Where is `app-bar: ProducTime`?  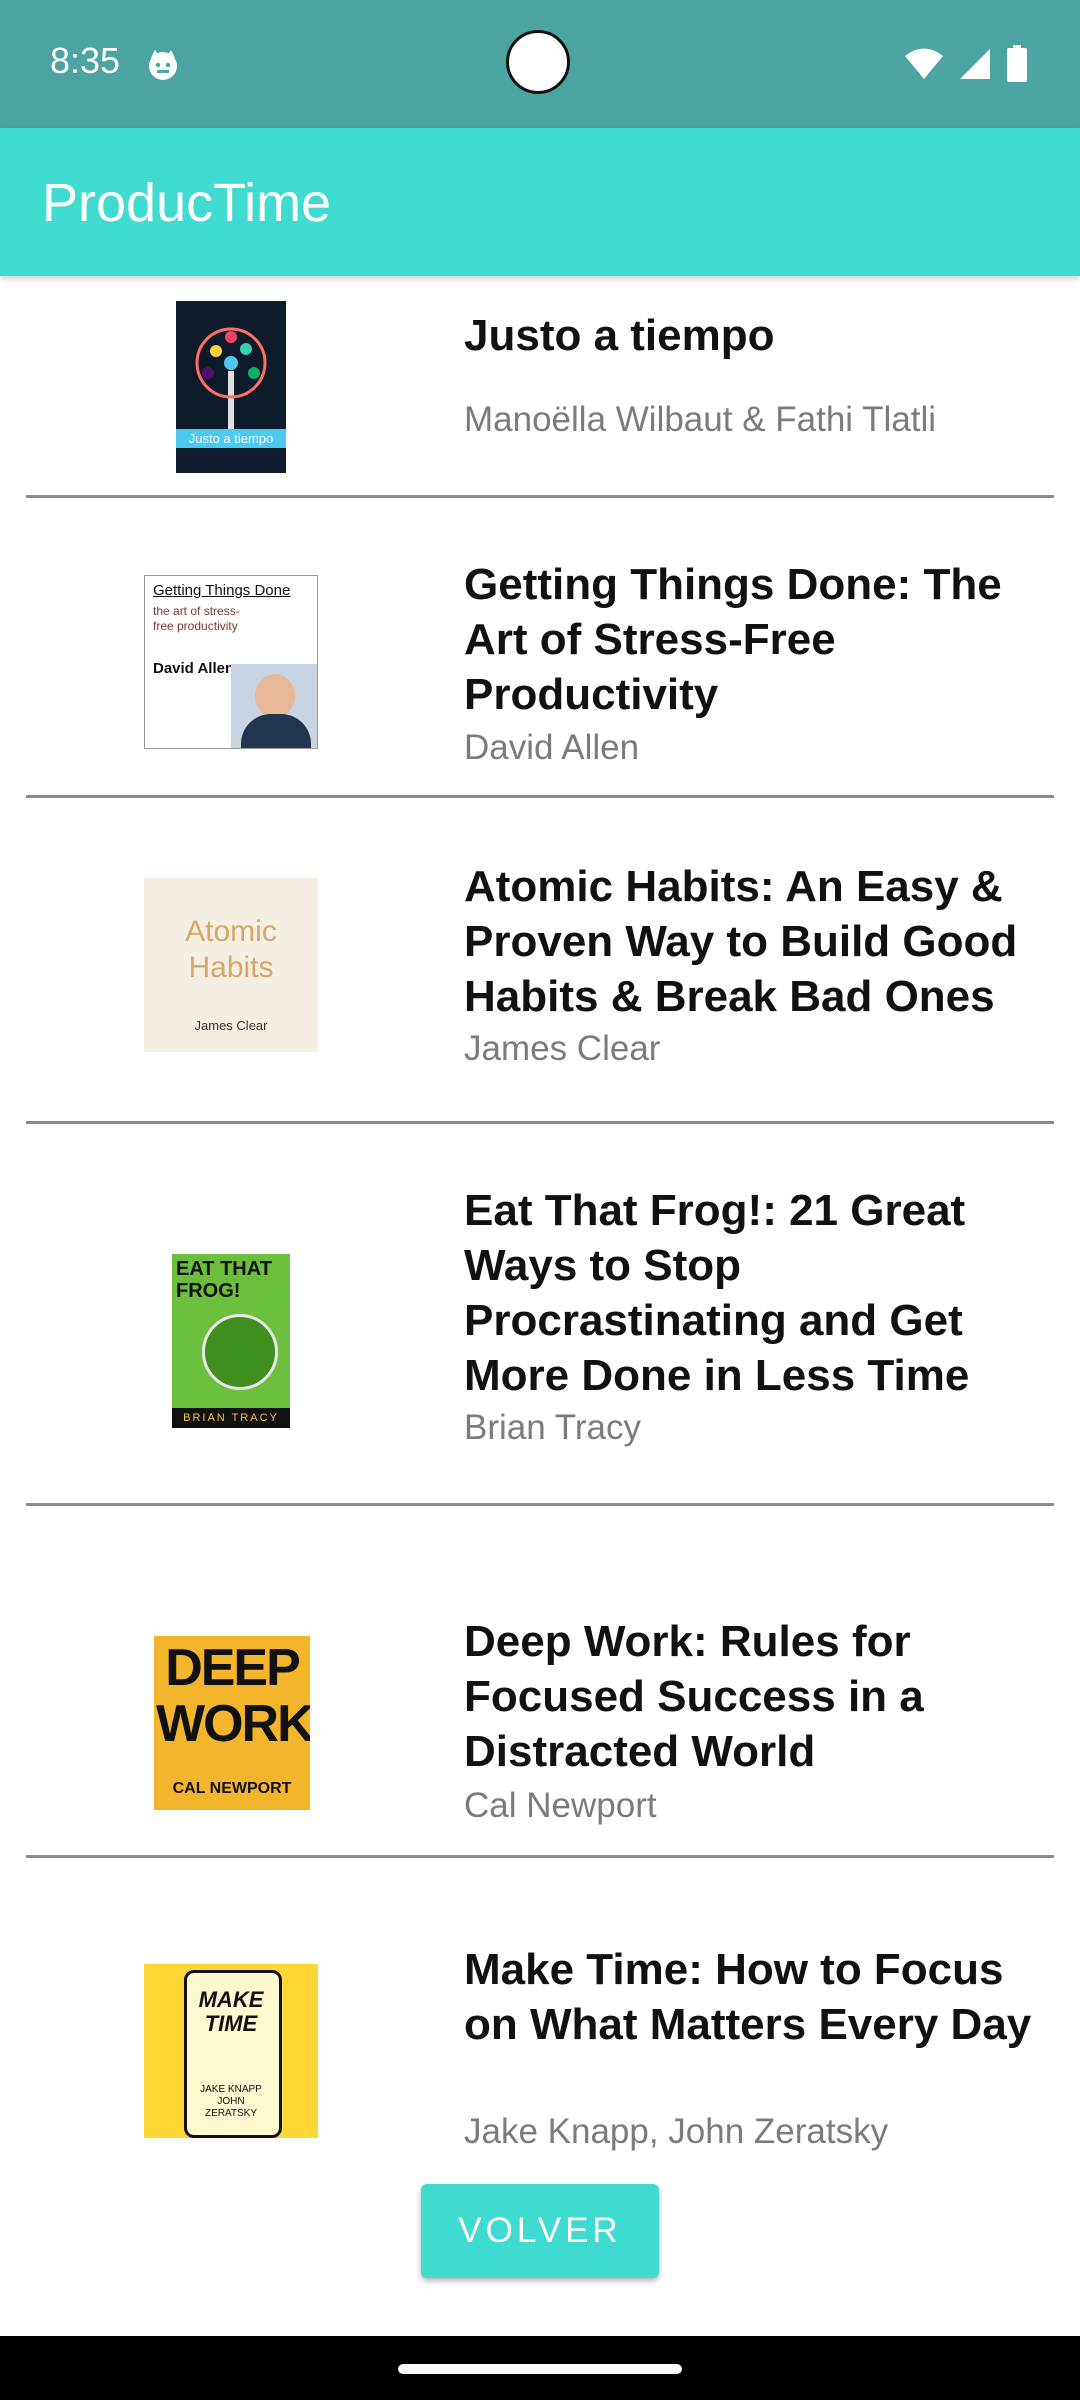 app-bar: ProducTime is located at coordinates (540, 202).